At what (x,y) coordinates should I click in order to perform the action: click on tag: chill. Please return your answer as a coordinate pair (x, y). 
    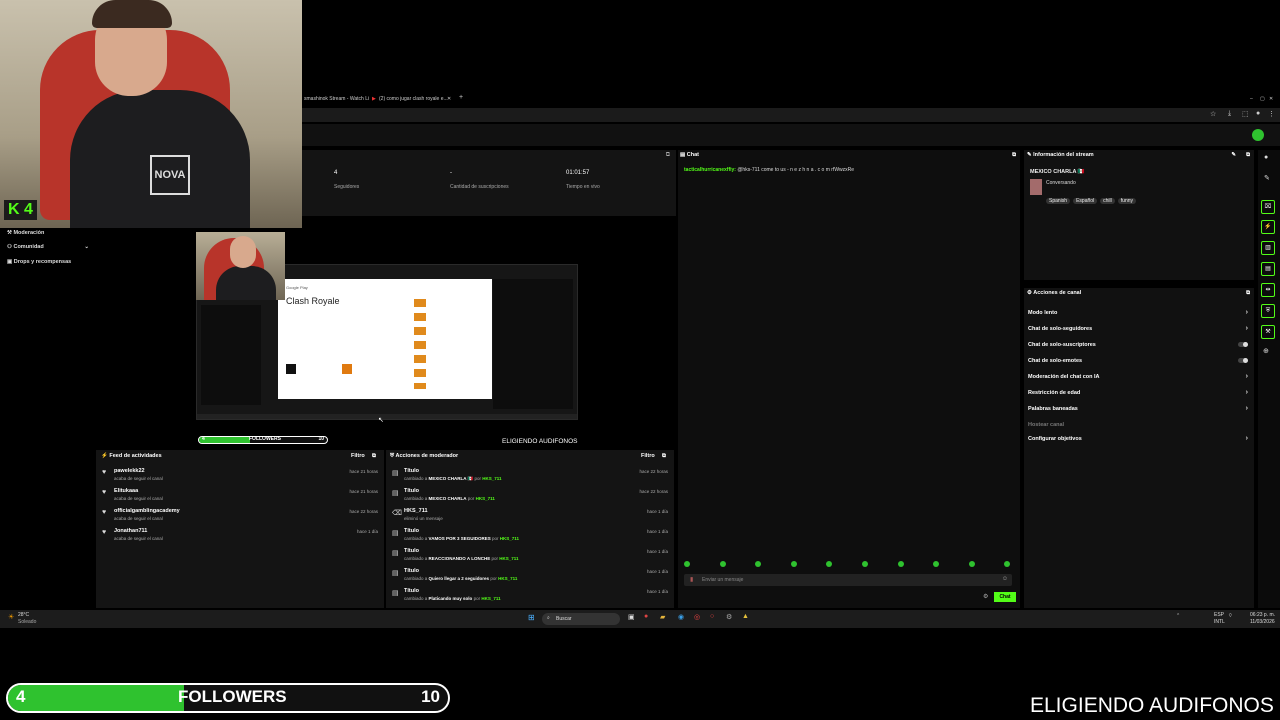
    Looking at the image, I should click on (1107, 201).